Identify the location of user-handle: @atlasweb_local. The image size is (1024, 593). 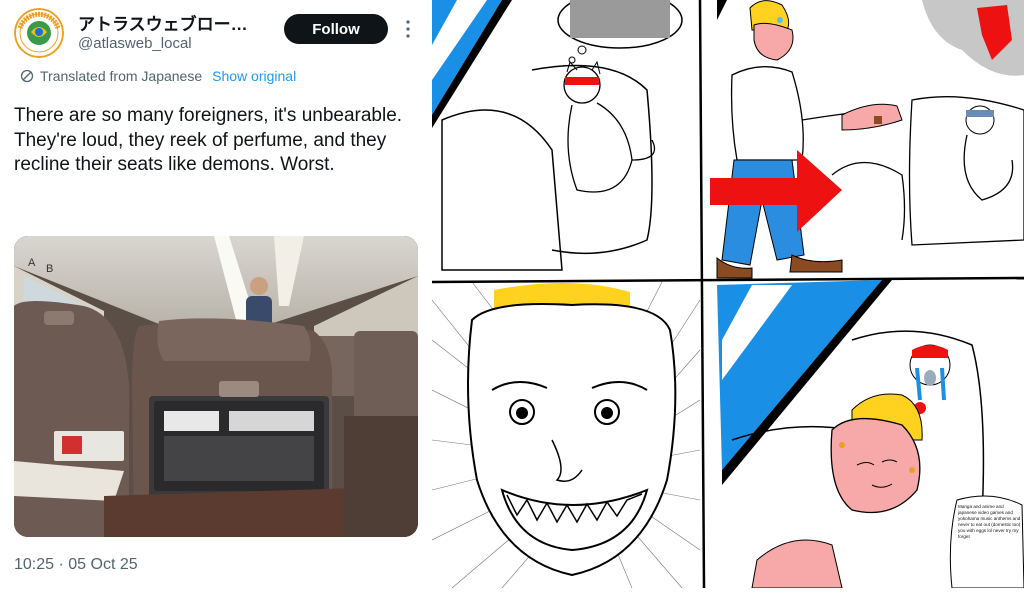
(135, 43).